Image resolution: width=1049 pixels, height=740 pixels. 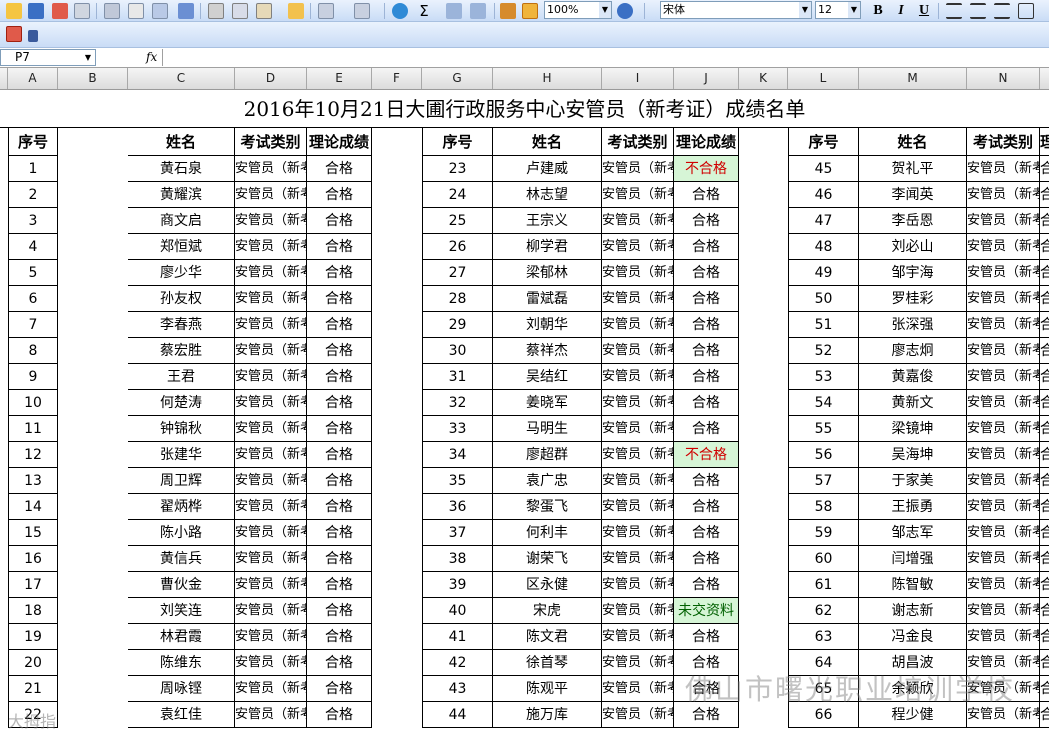 I want to click on row-number: 53, so click(x=823, y=377).